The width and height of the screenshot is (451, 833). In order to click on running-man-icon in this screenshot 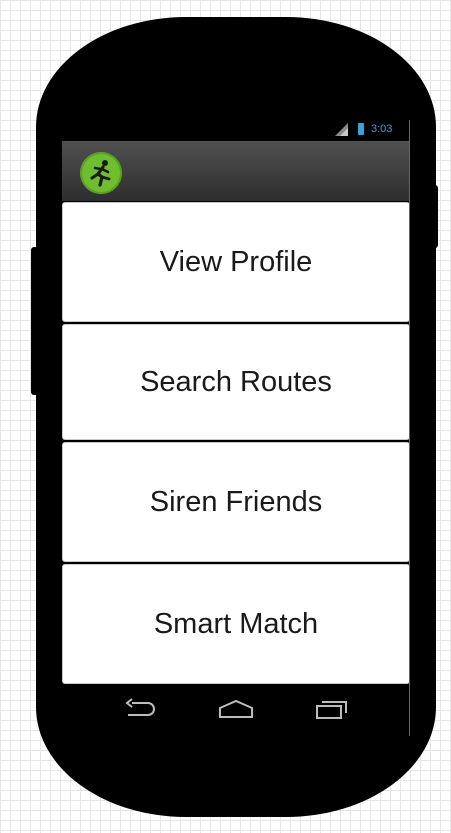, I will do `click(101, 173)`.